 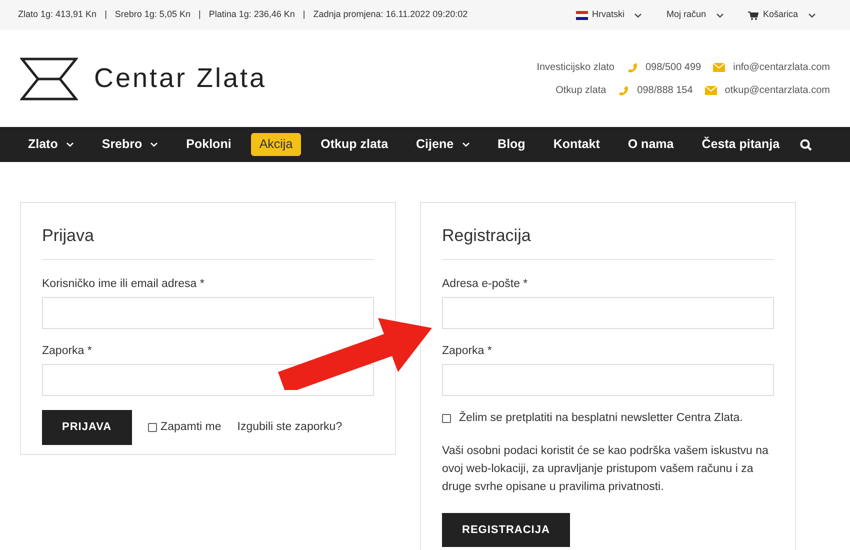 I want to click on panel-title: Registracija, so click(x=608, y=241).